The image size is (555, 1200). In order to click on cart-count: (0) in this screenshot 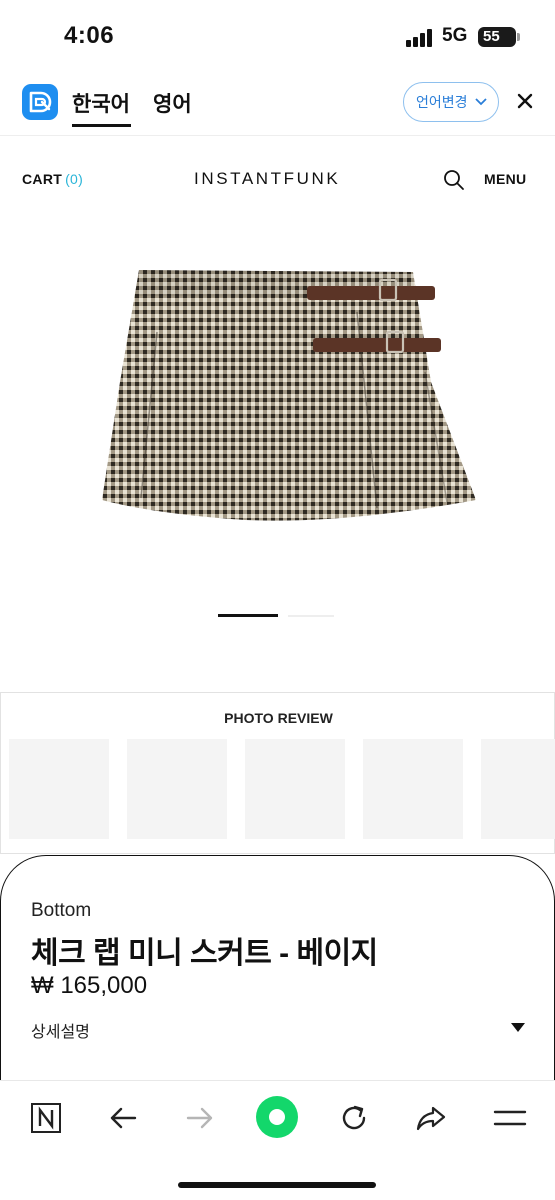, I will do `click(74, 179)`.